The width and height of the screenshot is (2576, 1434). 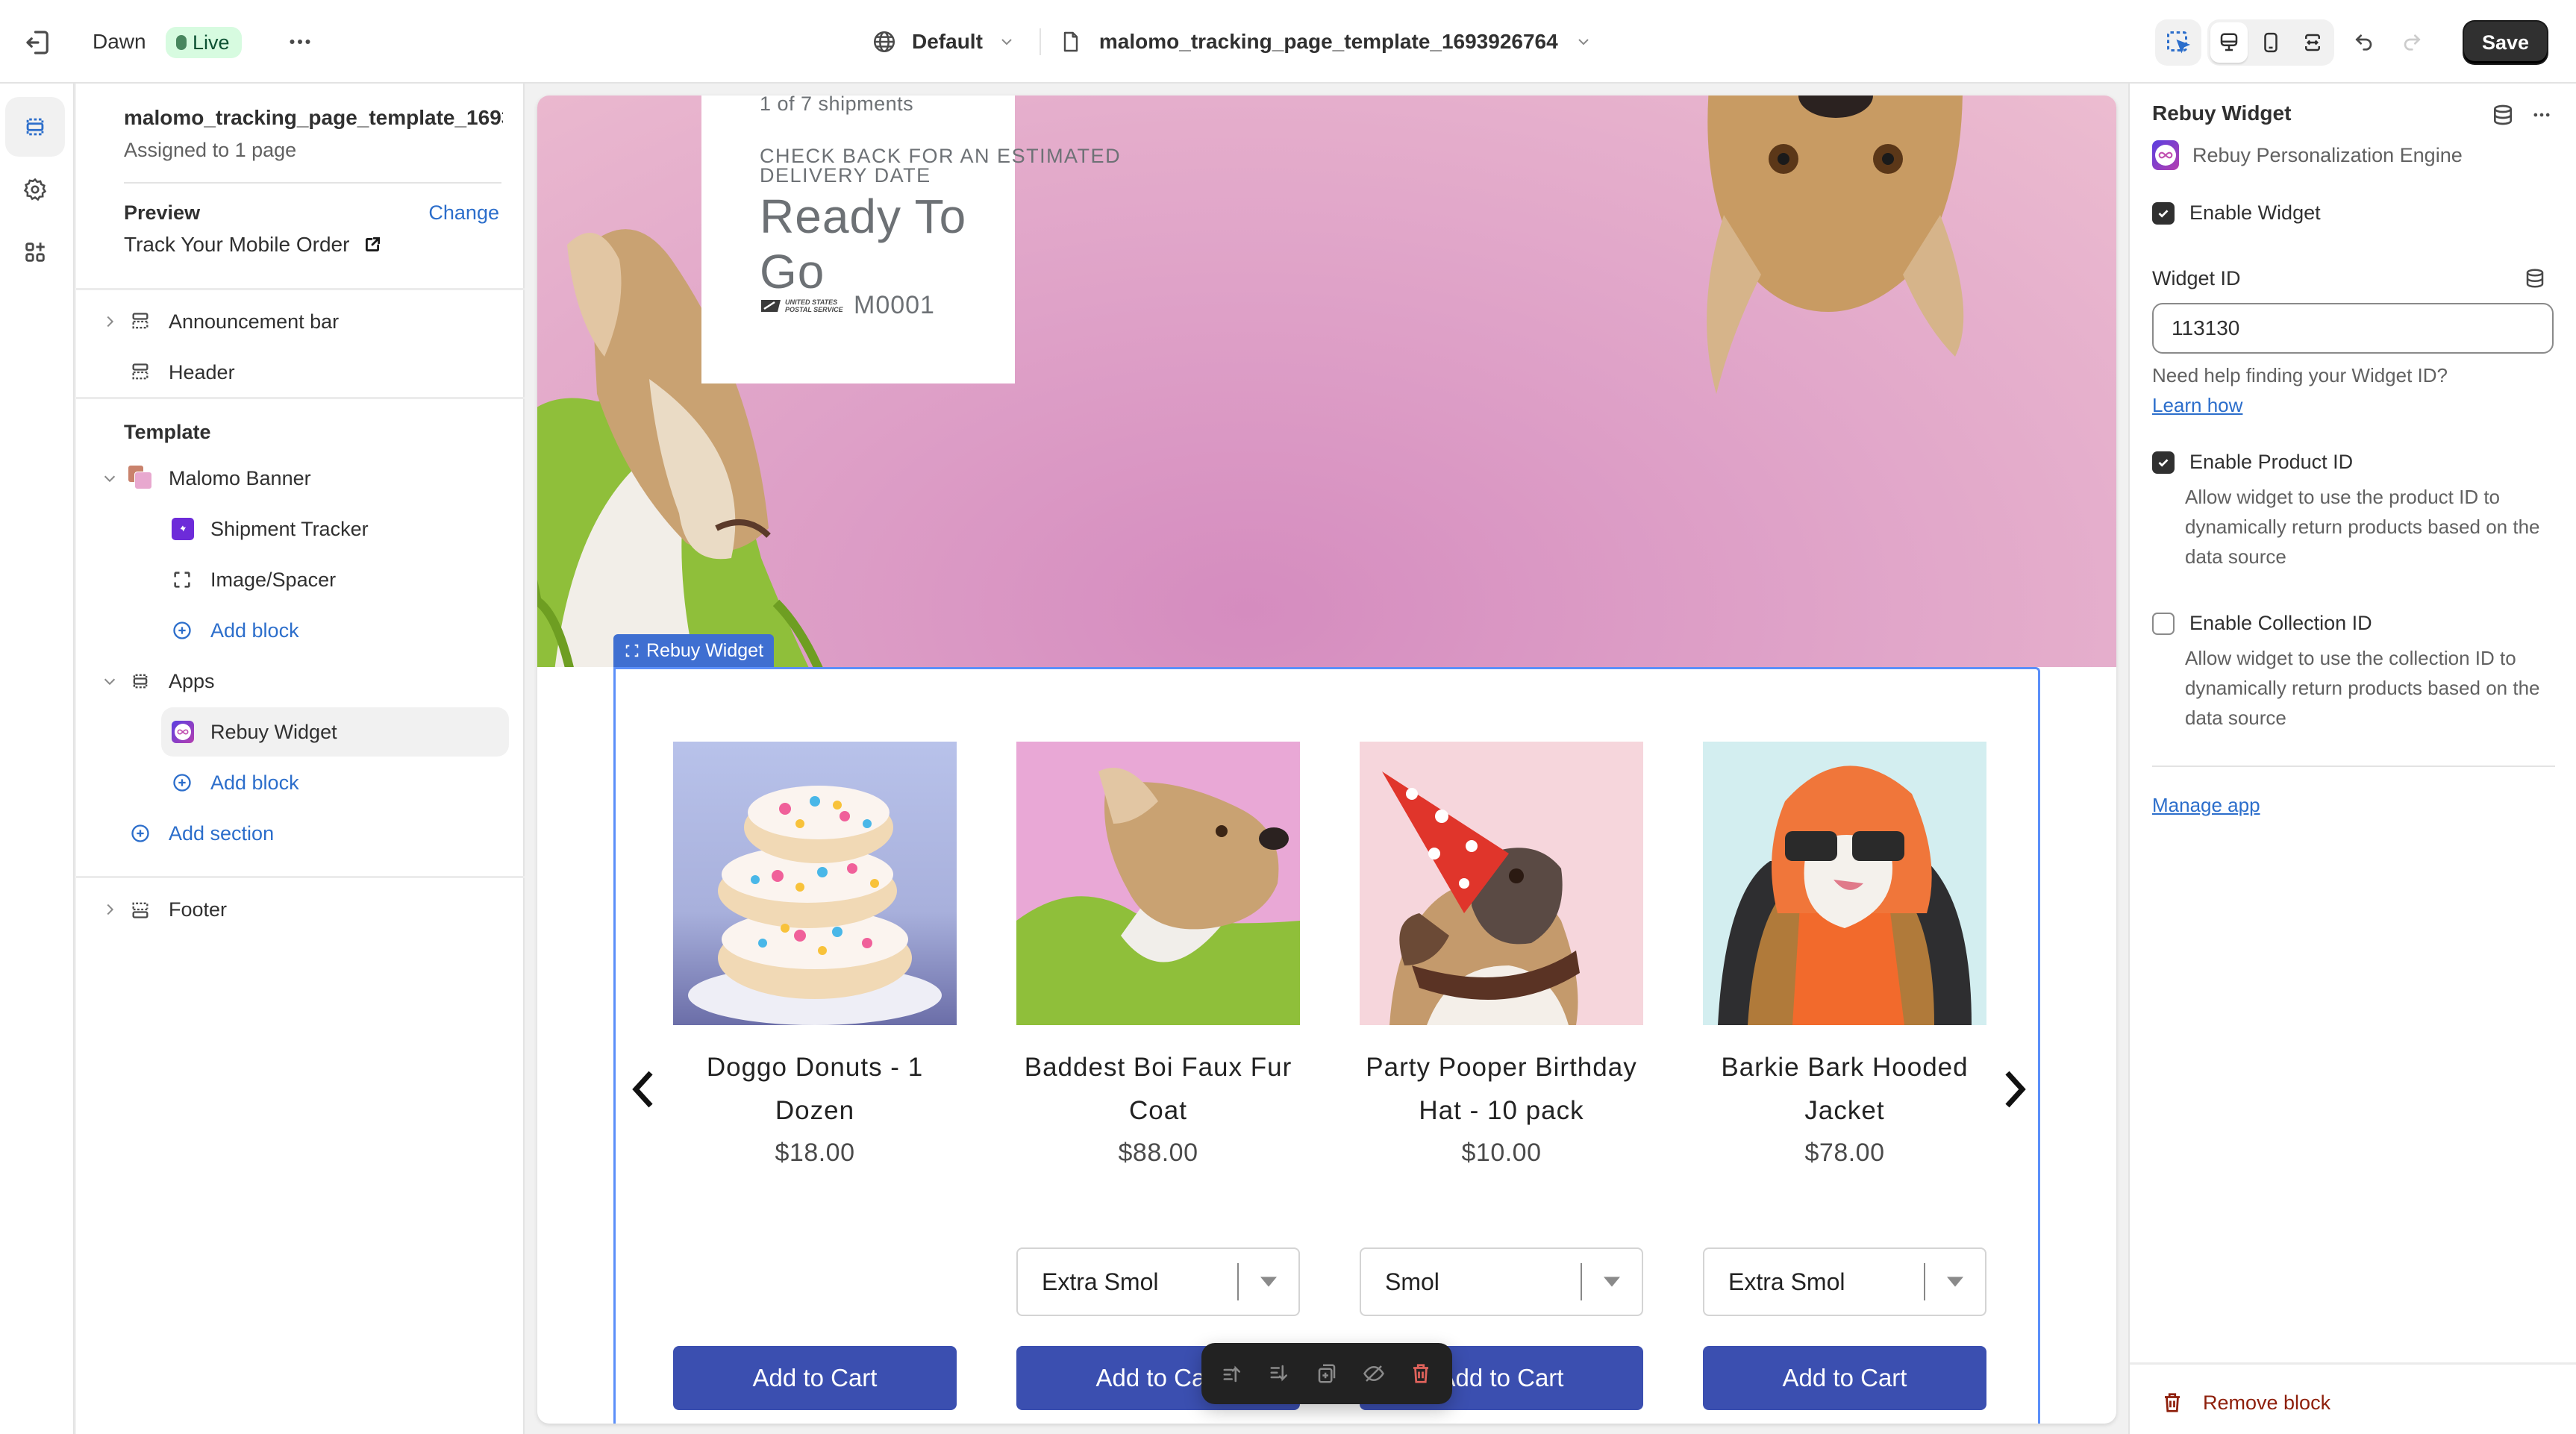 What do you see at coordinates (2541, 114) in the screenshot?
I see `block-more-actions-button` at bounding box center [2541, 114].